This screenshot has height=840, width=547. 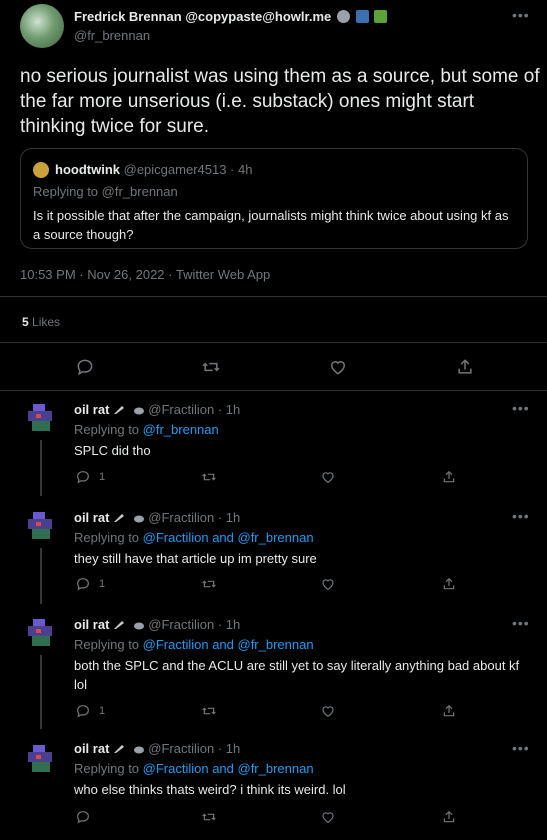 I want to click on reply-text: SPLC did tho, so click(x=112, y=450).